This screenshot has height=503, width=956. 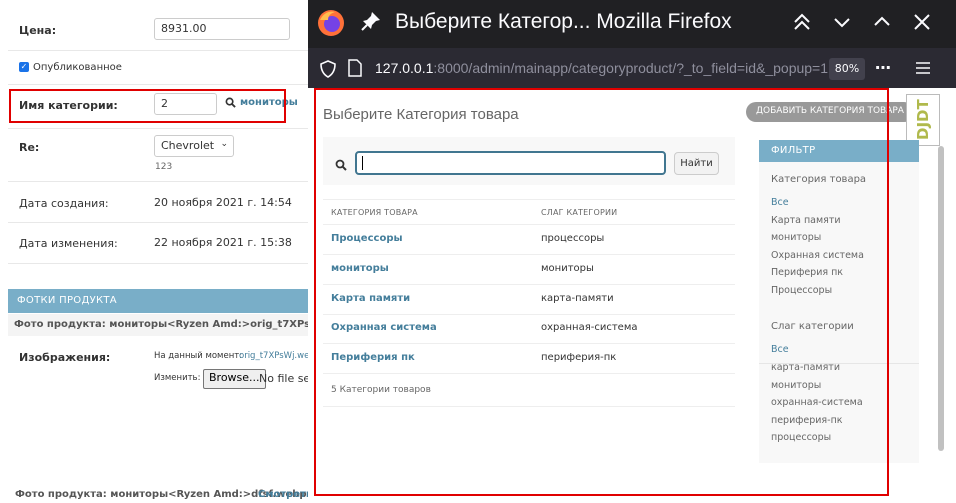 What do you see at coordinates (529, 300) in the screenshot?
I see `table-row: Карта памяти карта-памяти` at bounding box center [529, 300].